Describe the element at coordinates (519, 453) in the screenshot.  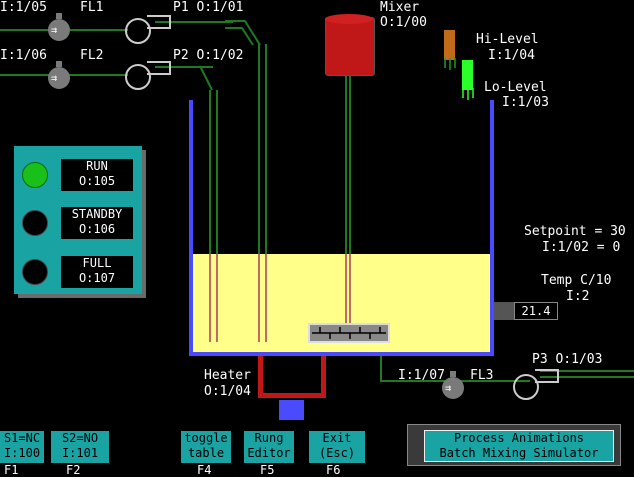
I see `title-line2: Batch Mixing Simulator` at that location.